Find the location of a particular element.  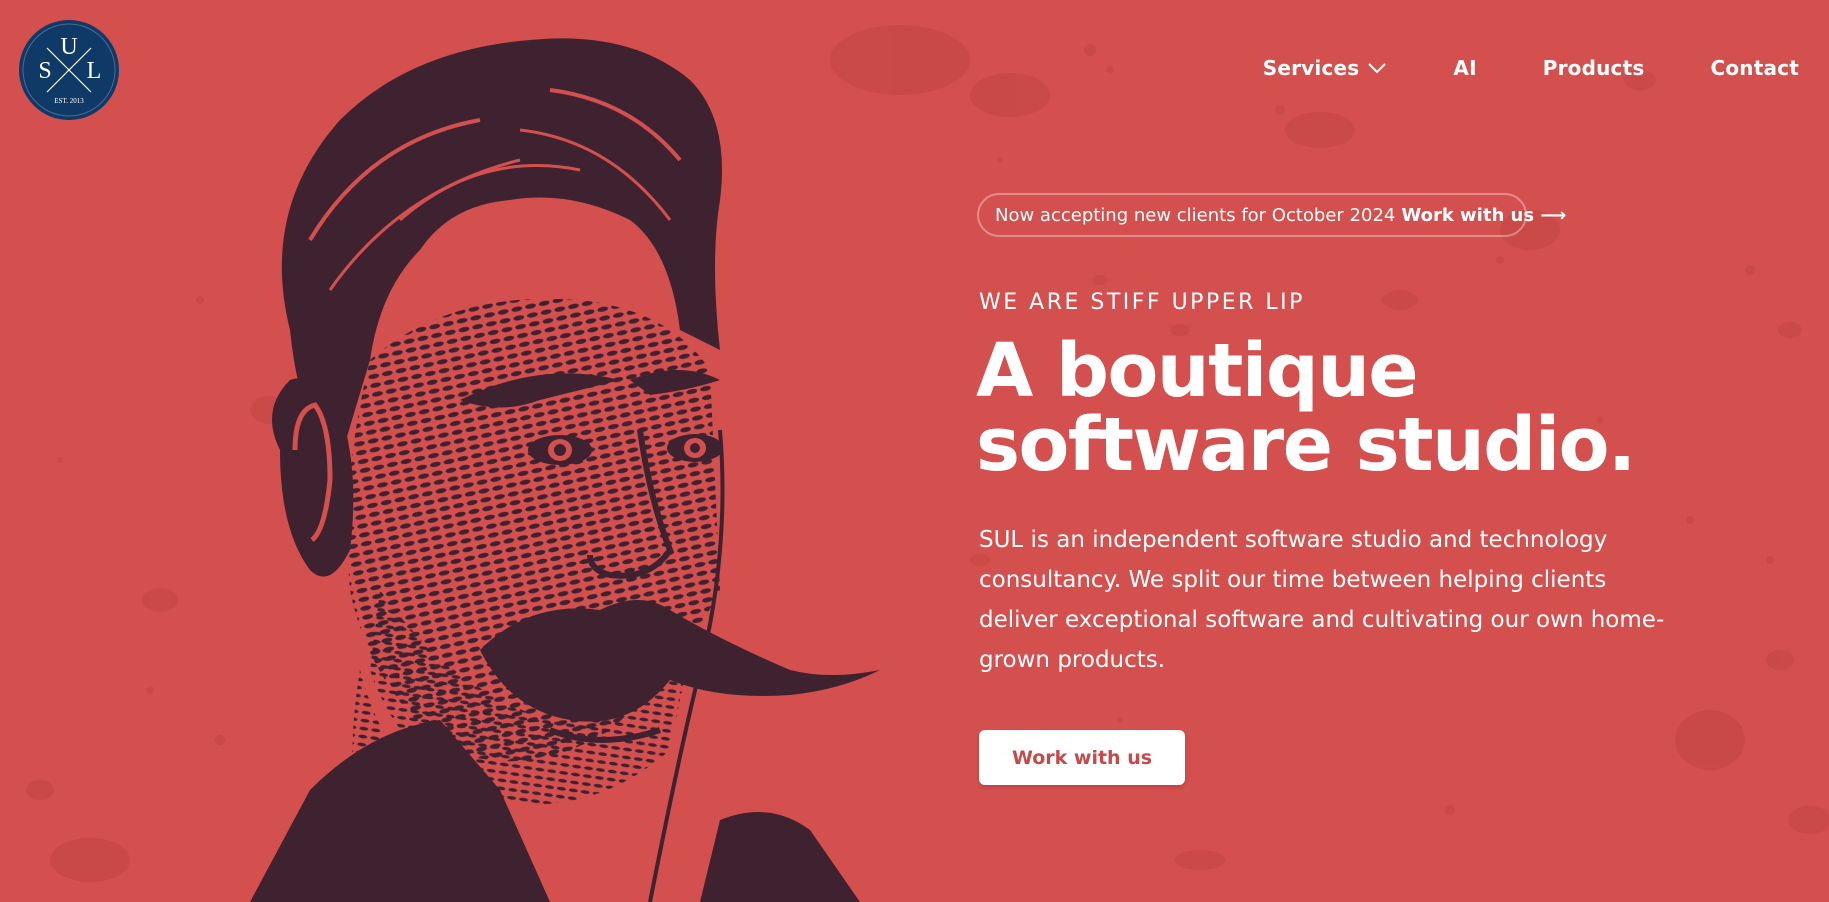

nav-contact: Contact is located at coordinates (1754, 68).